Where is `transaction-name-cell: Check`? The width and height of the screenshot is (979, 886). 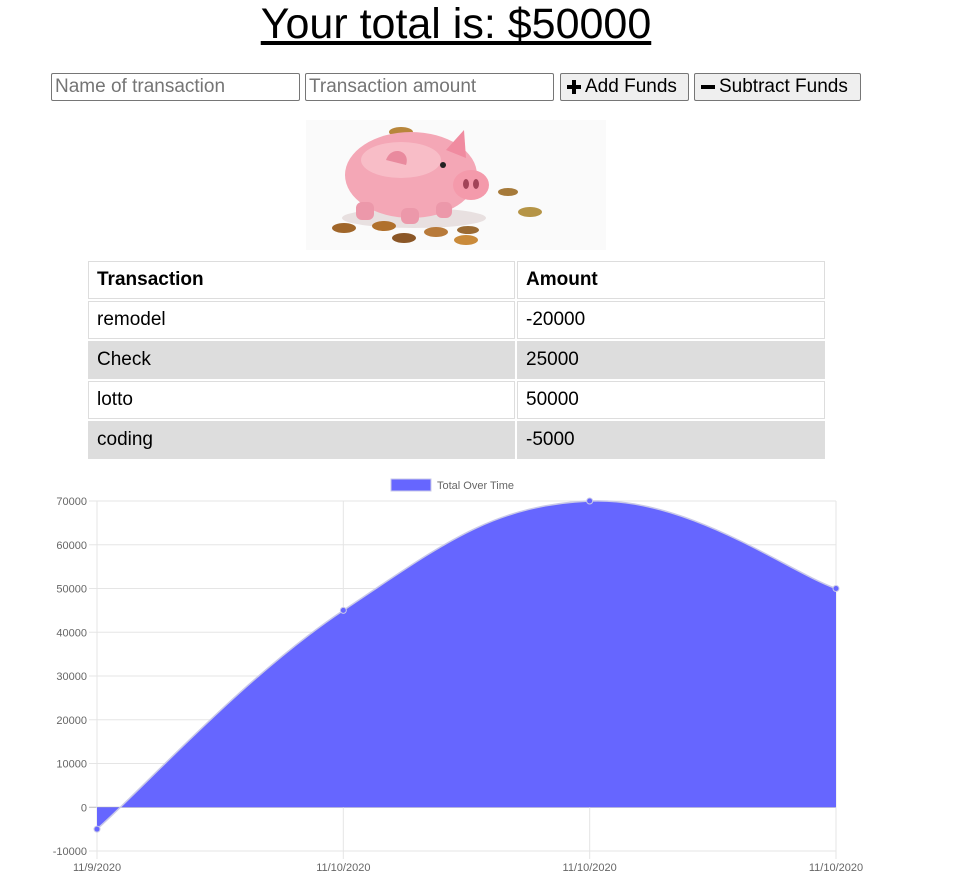 transaction-name-cell: Check is located at coordinates (301, 360).